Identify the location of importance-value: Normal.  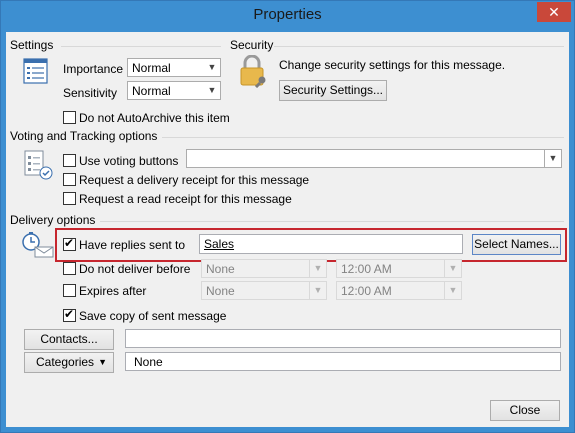
(151, 68).